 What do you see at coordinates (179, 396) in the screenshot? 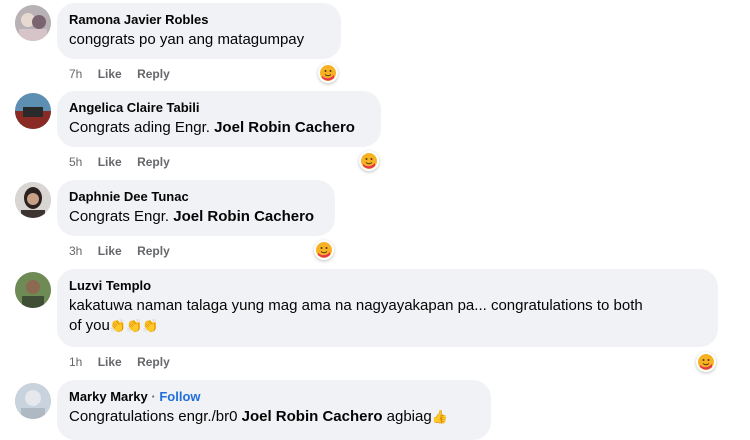
I see `follow-button: Follow` at bounding box center [179, 396].